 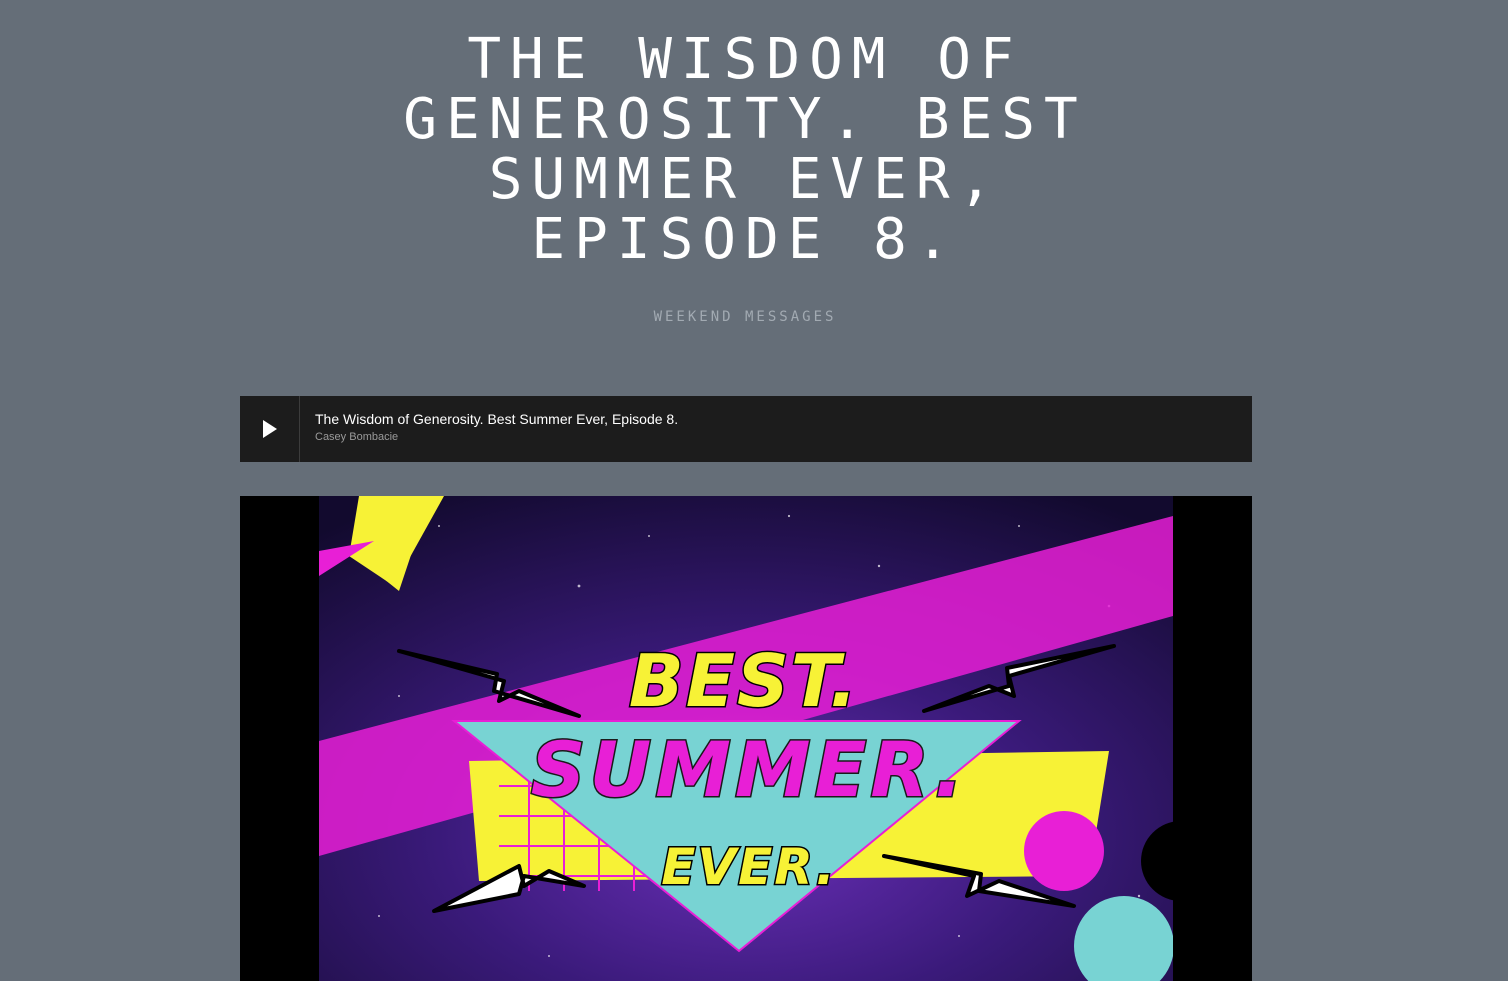 I want to click on play-button, so click(x=270, y=429).